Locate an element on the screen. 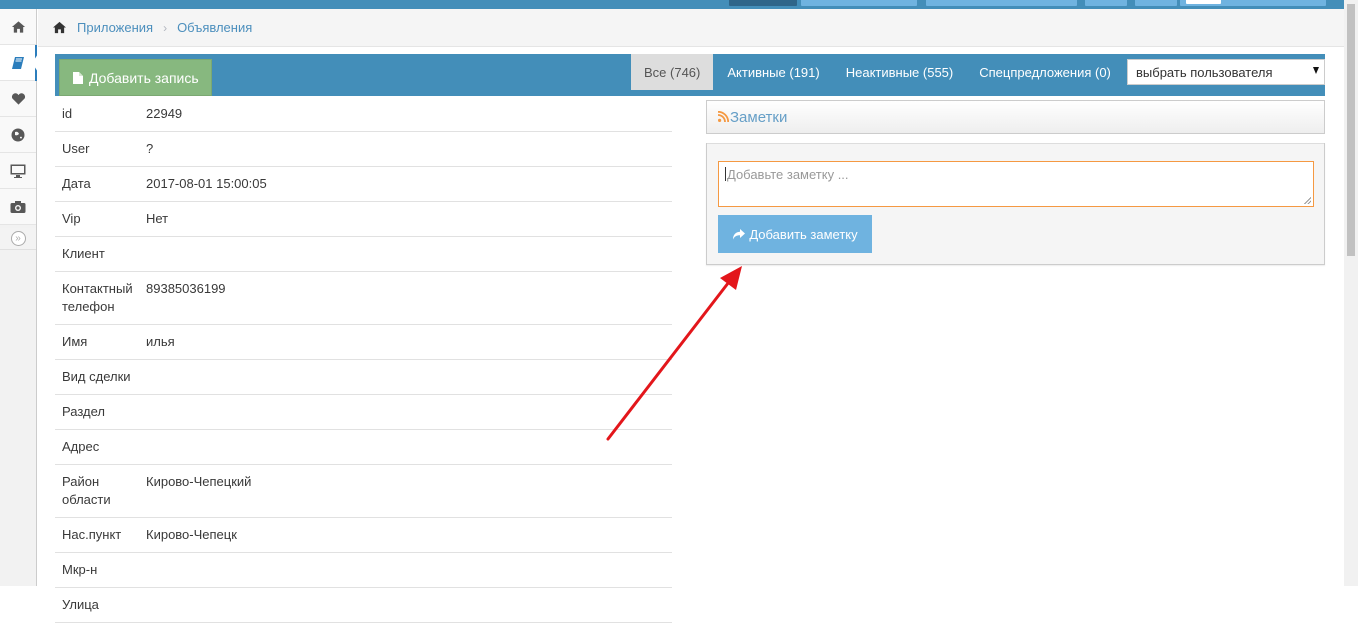 The image size is (1358, 623). field-value: 89385036199 is located at coordinates (186, 288).